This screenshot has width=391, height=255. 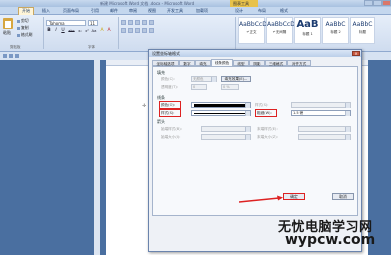 I want to click on end-size-label: 末端大小(Z):, so click(x=267, y=137).